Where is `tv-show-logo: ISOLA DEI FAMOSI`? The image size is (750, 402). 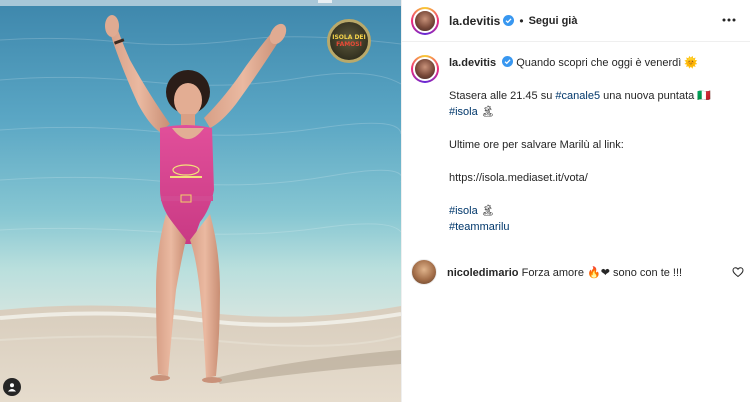
tv-show-logo: ISOLA DEI FAMOSI is located at coordinates (349, 41).